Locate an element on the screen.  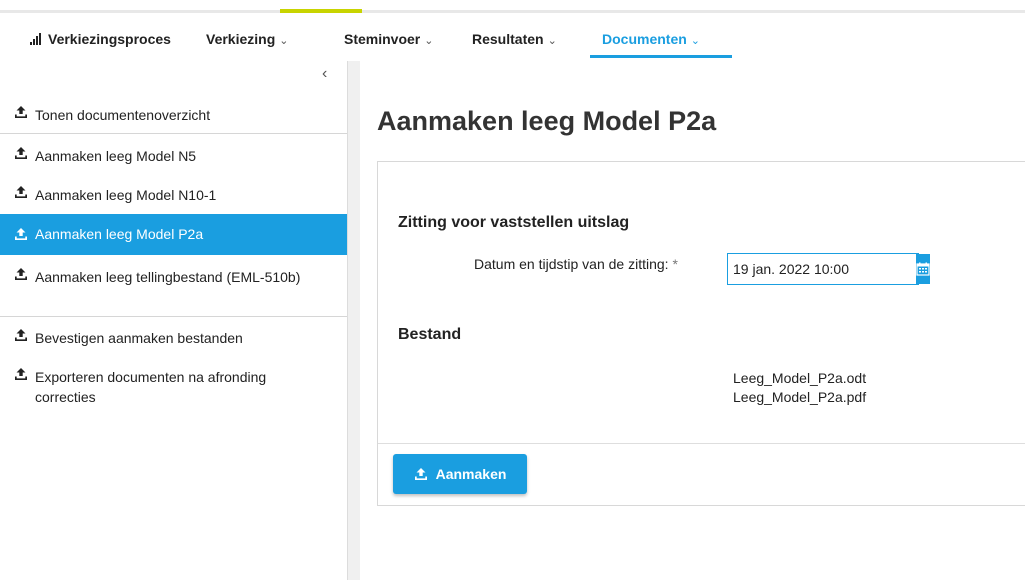
nav-item-label: Documenten is located at coordinates (644, 39).